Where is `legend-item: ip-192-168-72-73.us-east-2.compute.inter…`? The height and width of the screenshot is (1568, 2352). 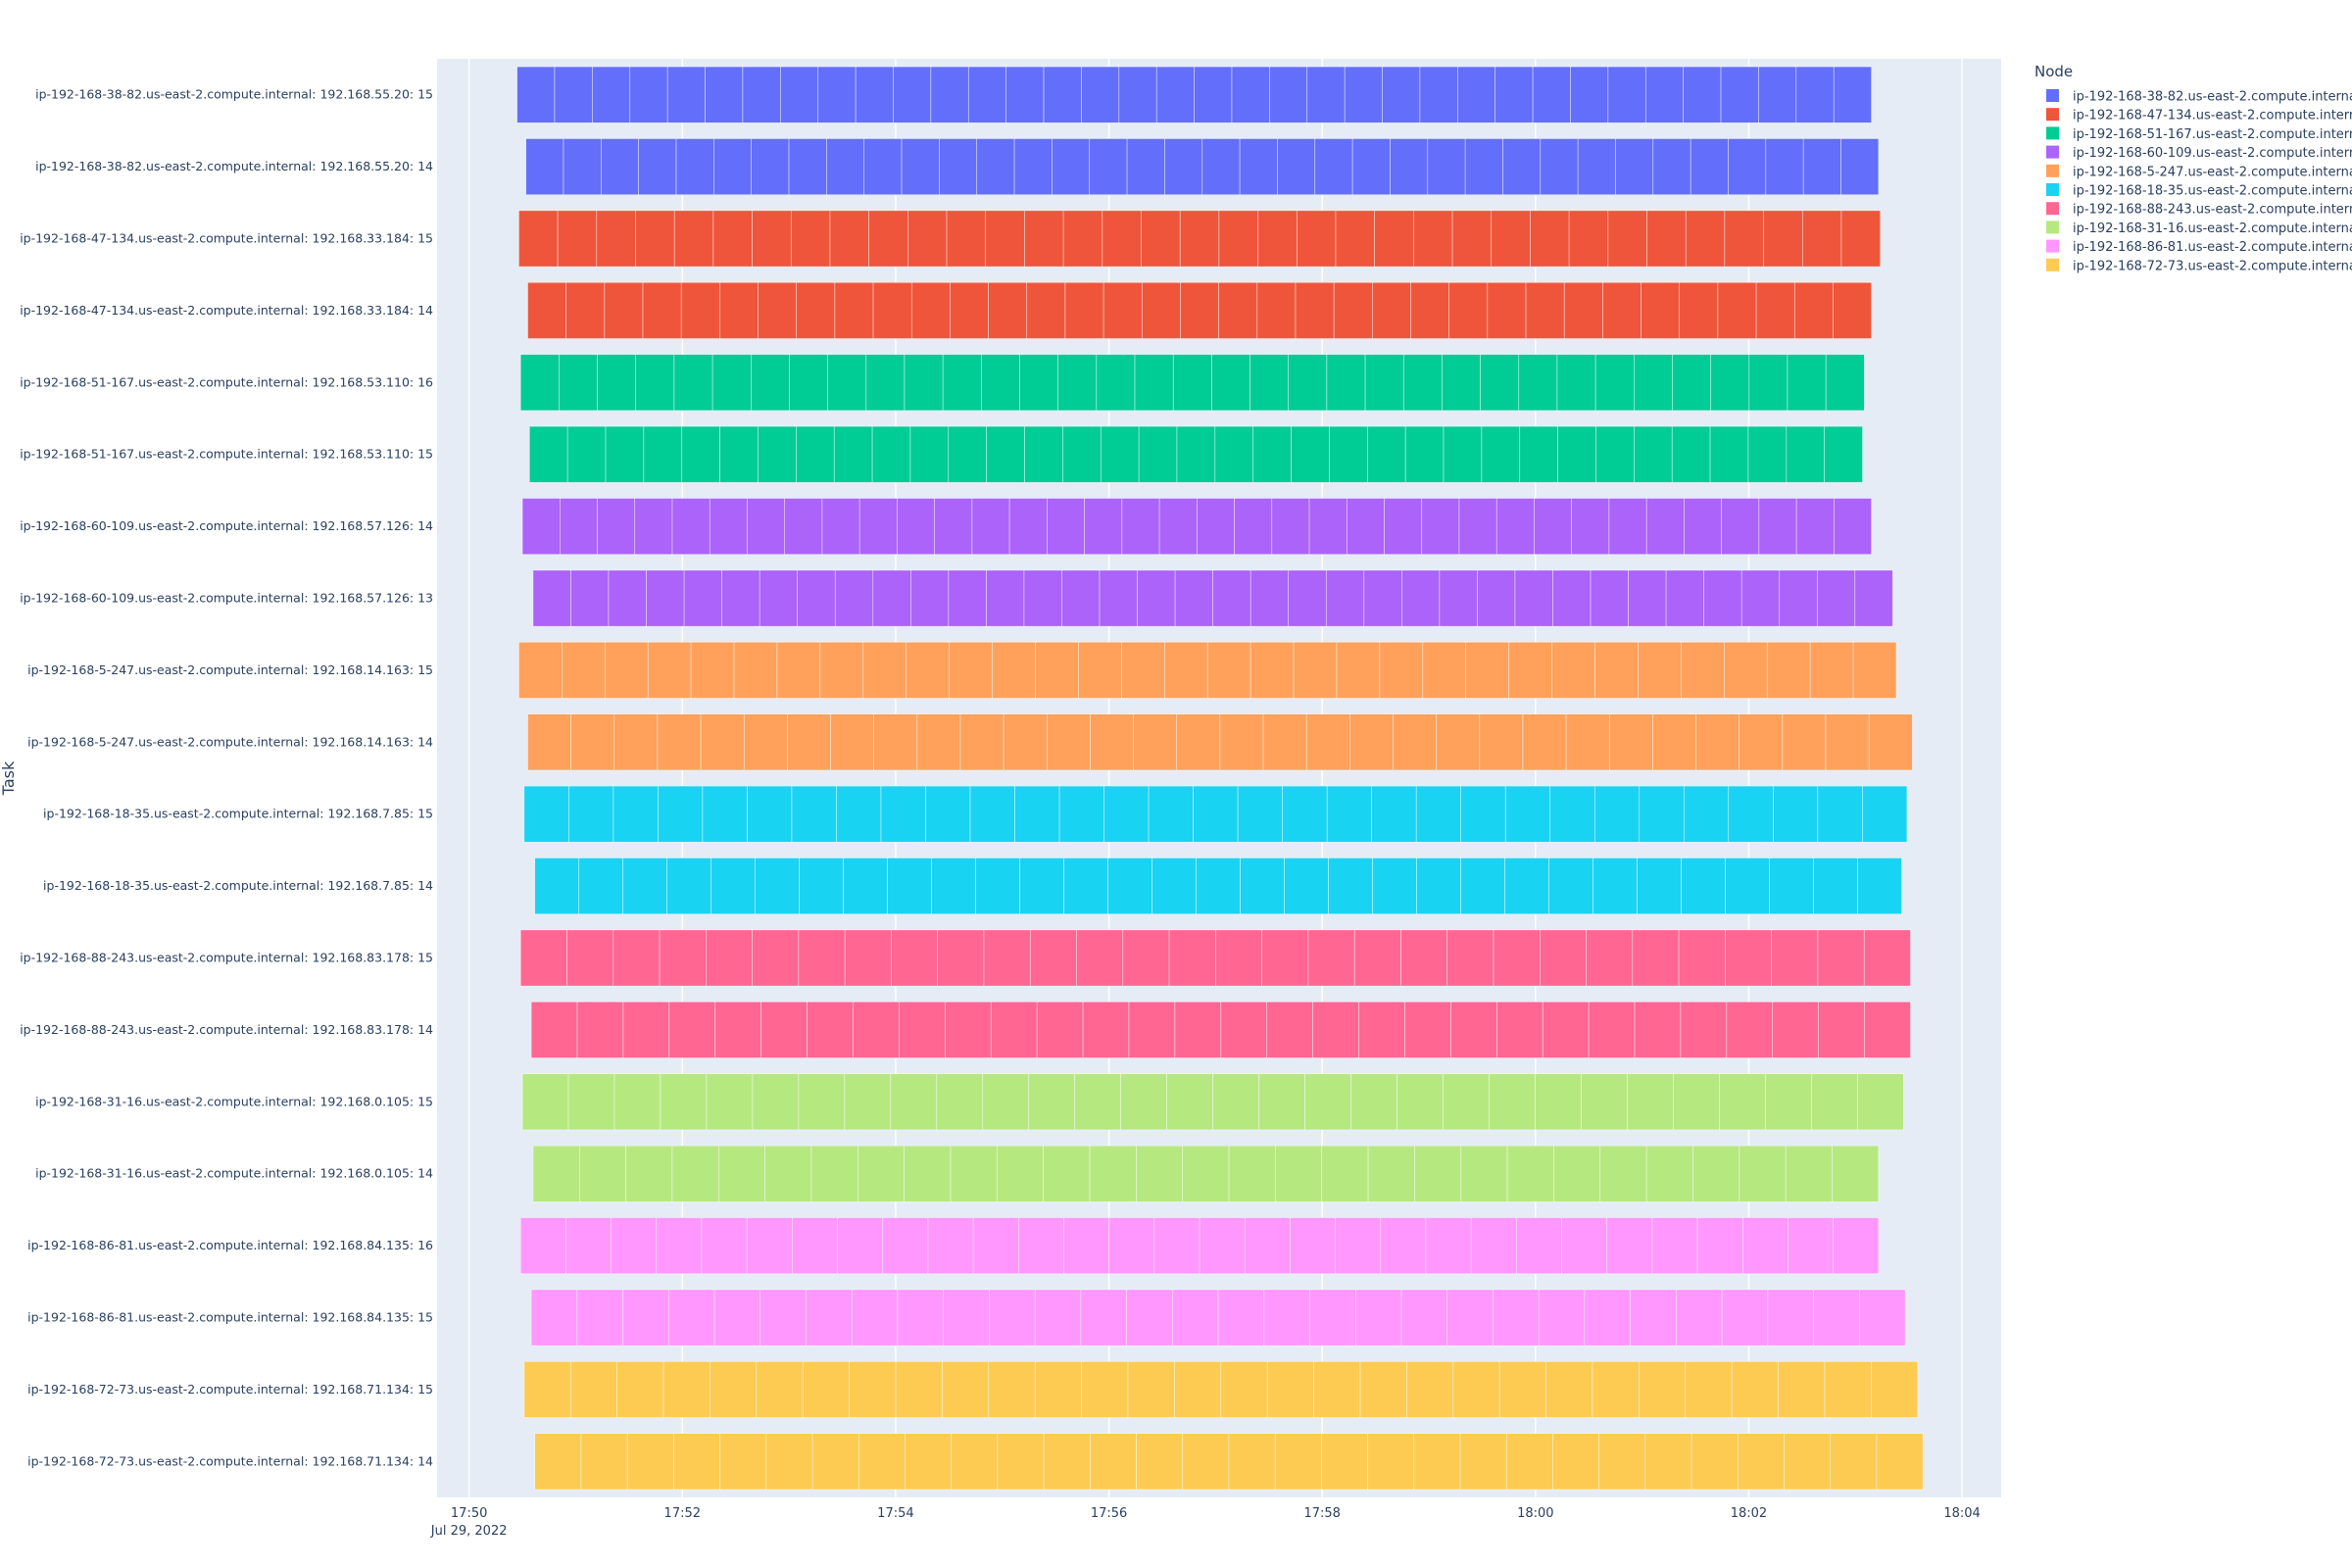 legend-item: ip-192-168-72-73.us-east-2.compute.inter… is located at coordinates (2199, 266).